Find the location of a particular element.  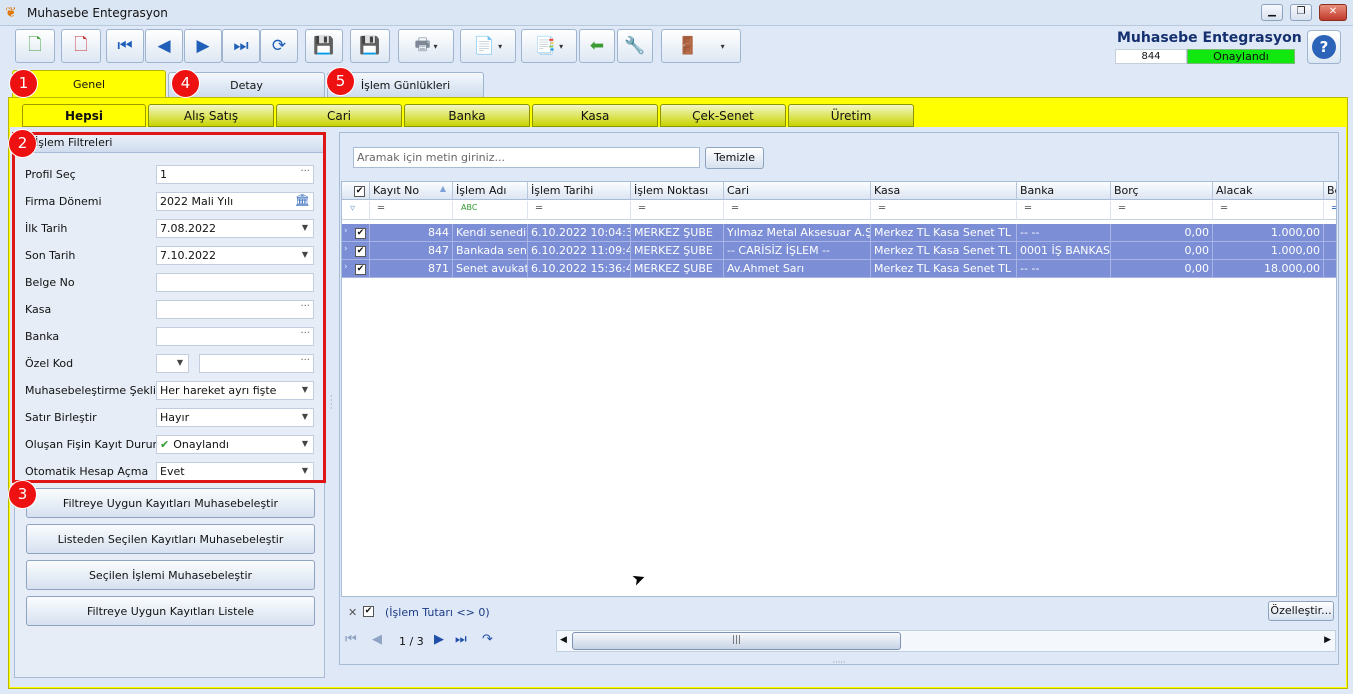

next-record-button: ▶ is located at coordinates (203, 46).